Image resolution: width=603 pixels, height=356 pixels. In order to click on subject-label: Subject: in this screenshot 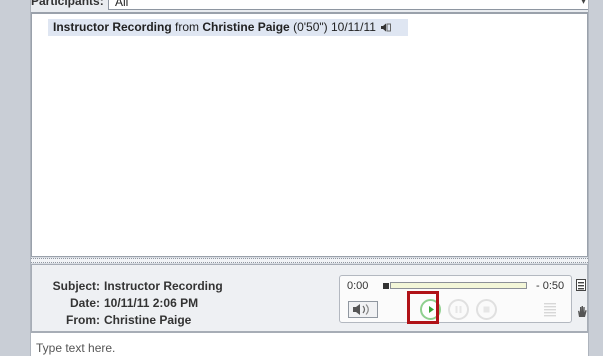, I will do `click(76, 286)`.